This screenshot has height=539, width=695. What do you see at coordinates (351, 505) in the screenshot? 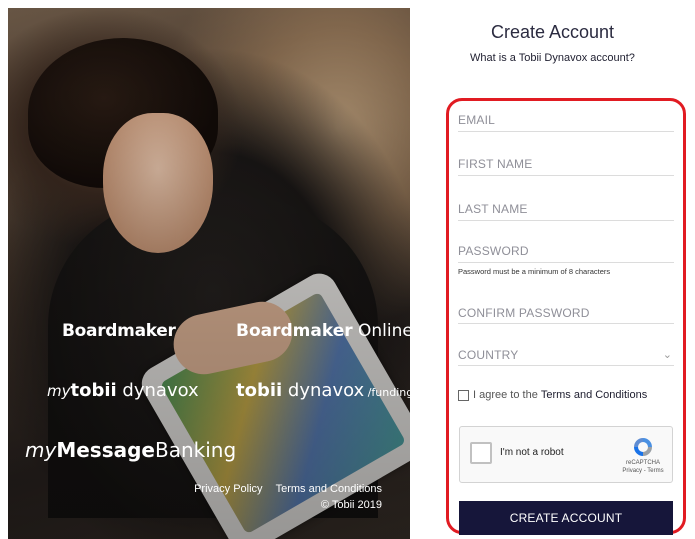
I see `copyright-text: © Tobii 2019` at bounding box center [351, 505].